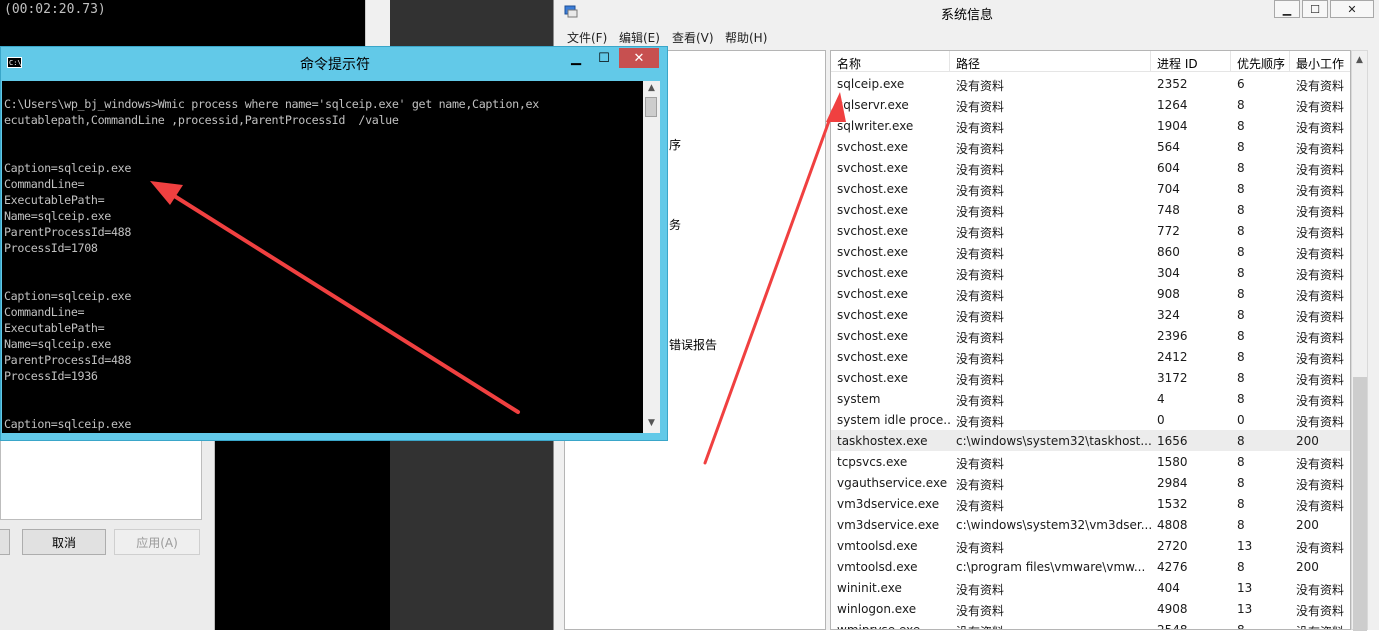 Image resolution: width=1379 pixels, height=631 pixels. What do you see at coordinates (68, 168) in the screenshot?
I see `console-line: Caption=sqlceip.exe` at bounding box center [68, 168].